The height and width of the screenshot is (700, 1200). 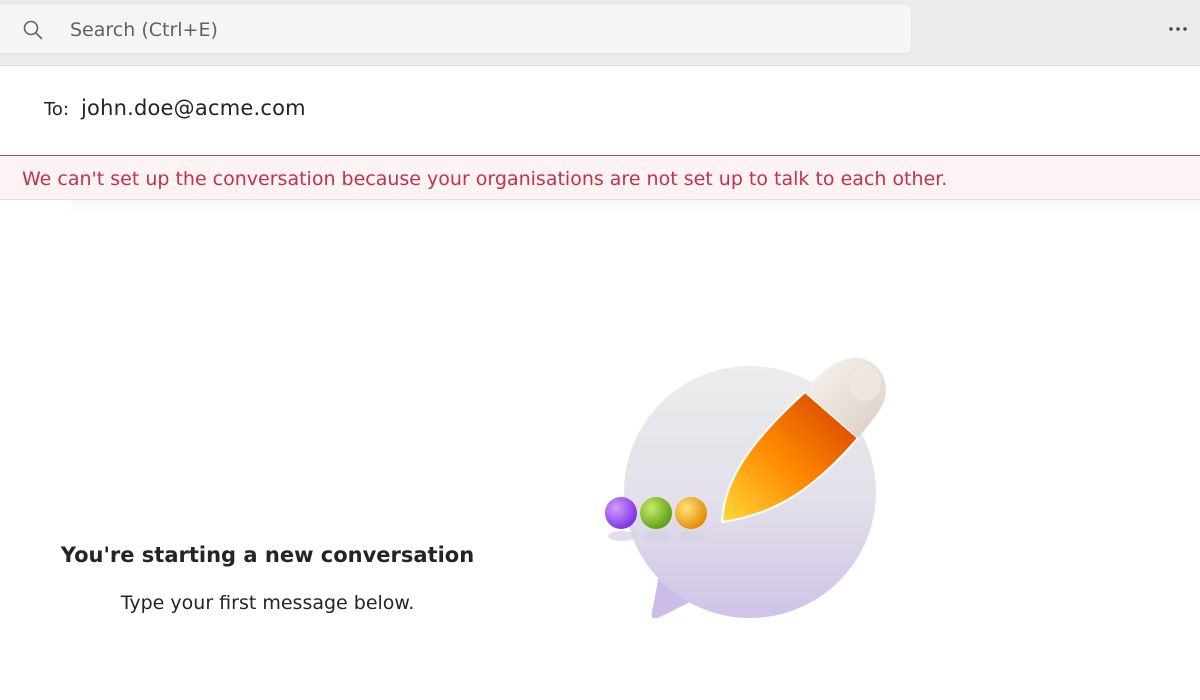 I want to click on recipient-row: To: john.doe@acme.com, so click(x=600, y=110).